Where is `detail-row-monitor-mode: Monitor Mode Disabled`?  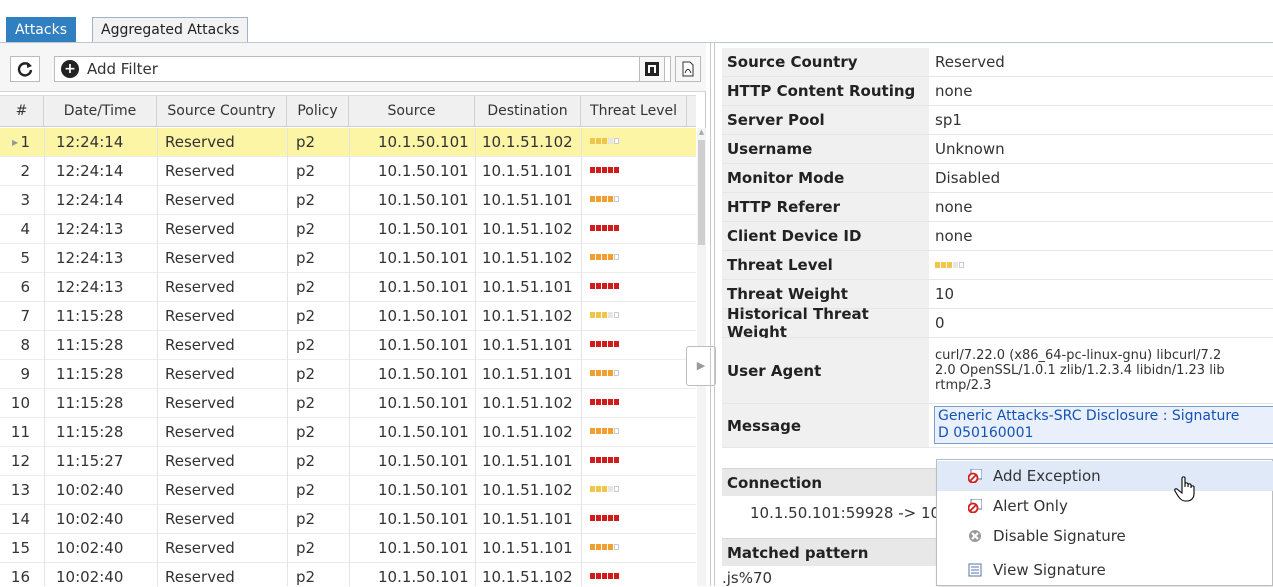
detail-row-monitor-mode: Monitor Mode Disabled is located at coordinates (997, 178).